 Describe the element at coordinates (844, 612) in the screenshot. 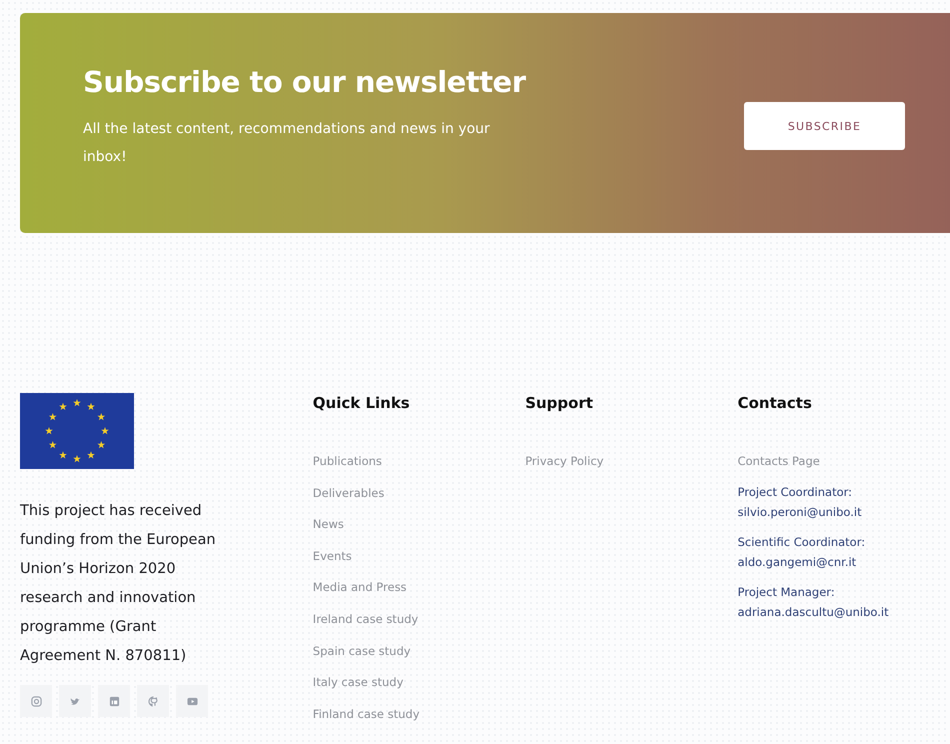

I see `email-link: adriana.dascultu@unibo.it` at that location.